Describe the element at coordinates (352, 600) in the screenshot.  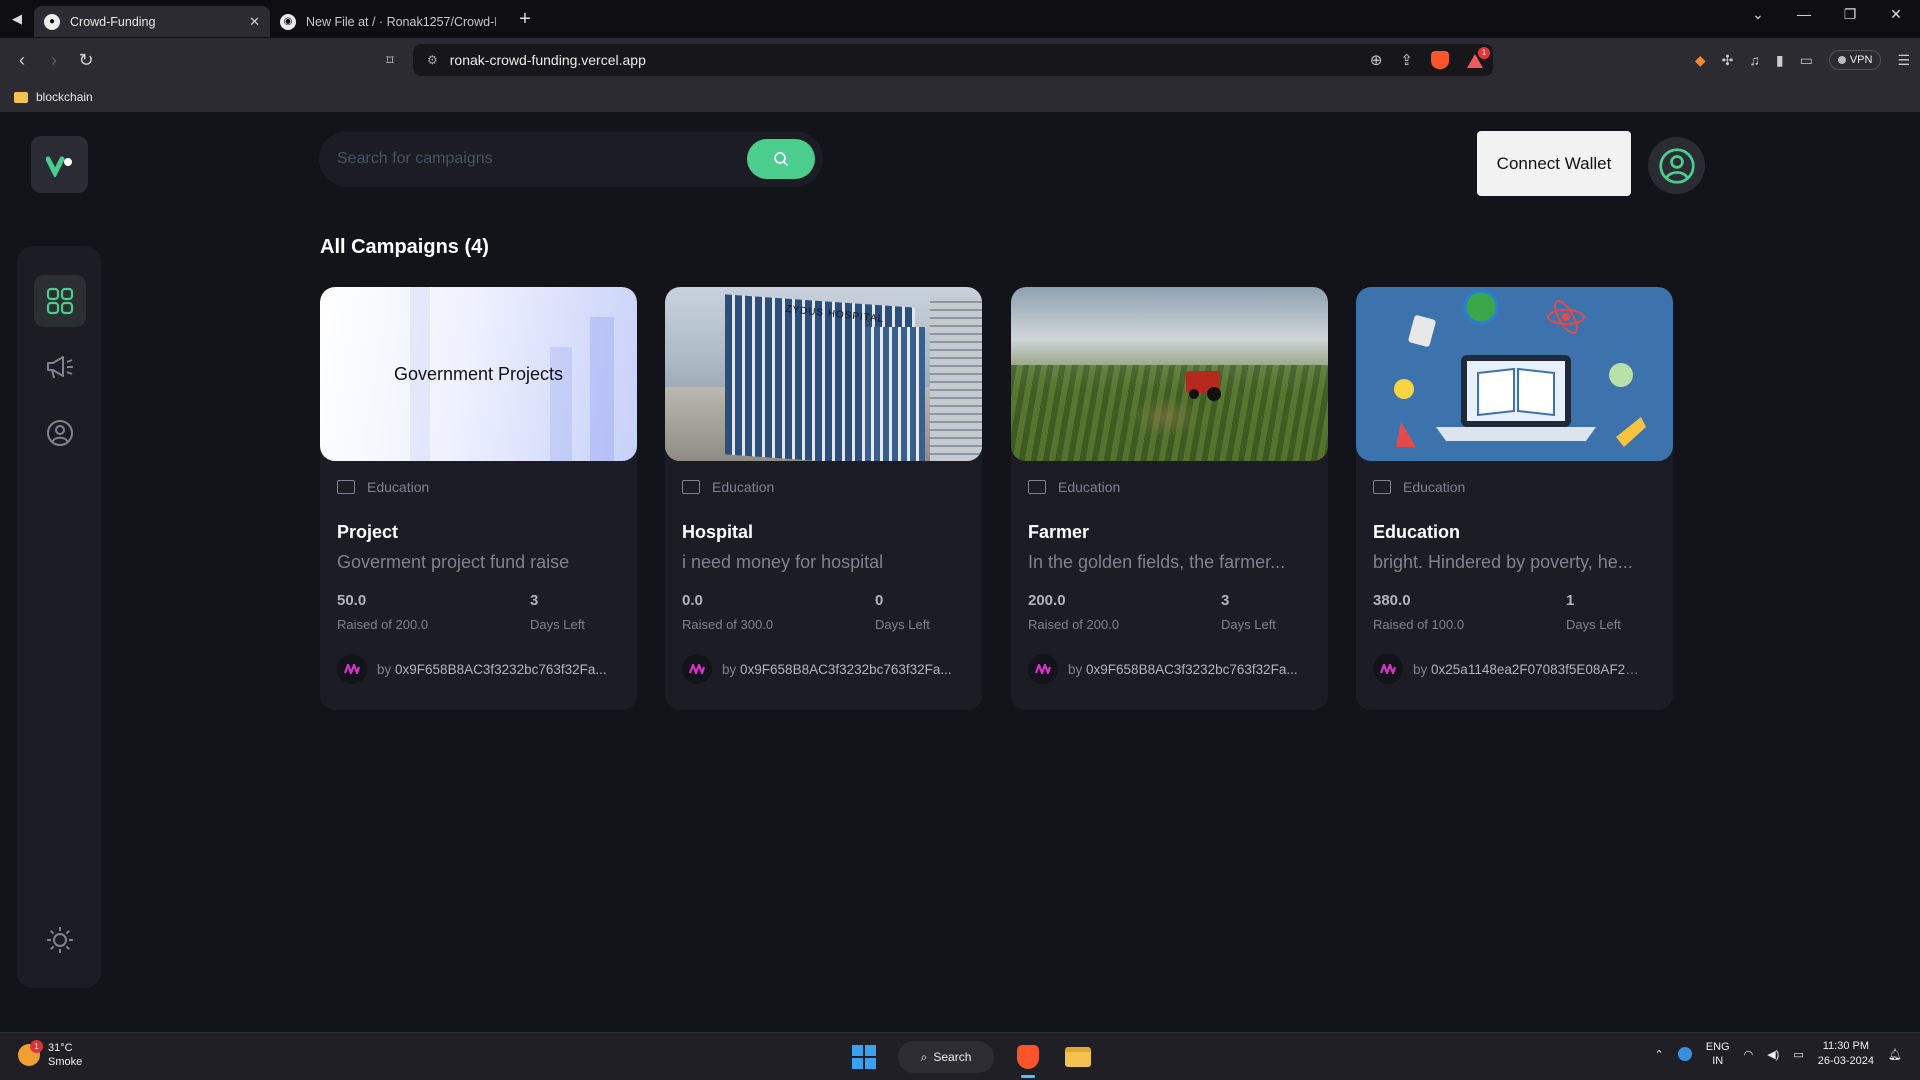
I see `amount-raised: 50.0` at that location.